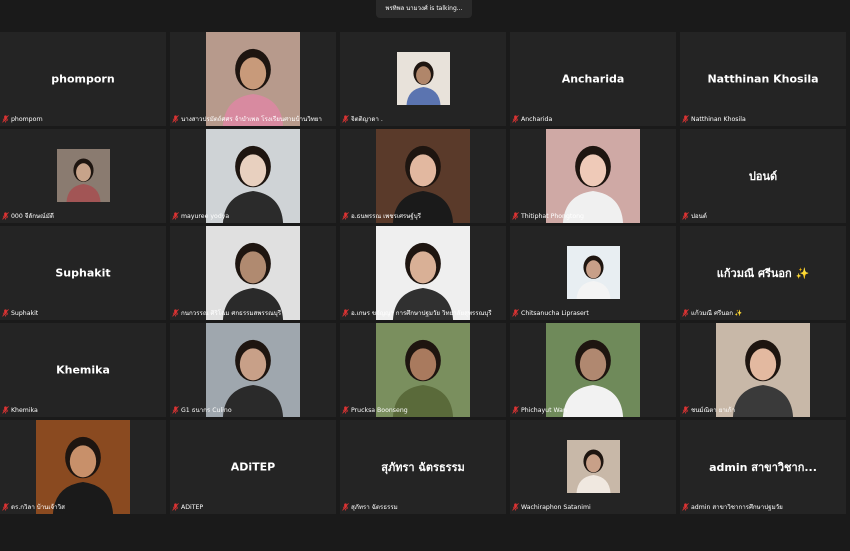 This screenshot has height=551, width=850. I want to click on participant-tile: G1 ธนากร Culino, so click(253, 370).